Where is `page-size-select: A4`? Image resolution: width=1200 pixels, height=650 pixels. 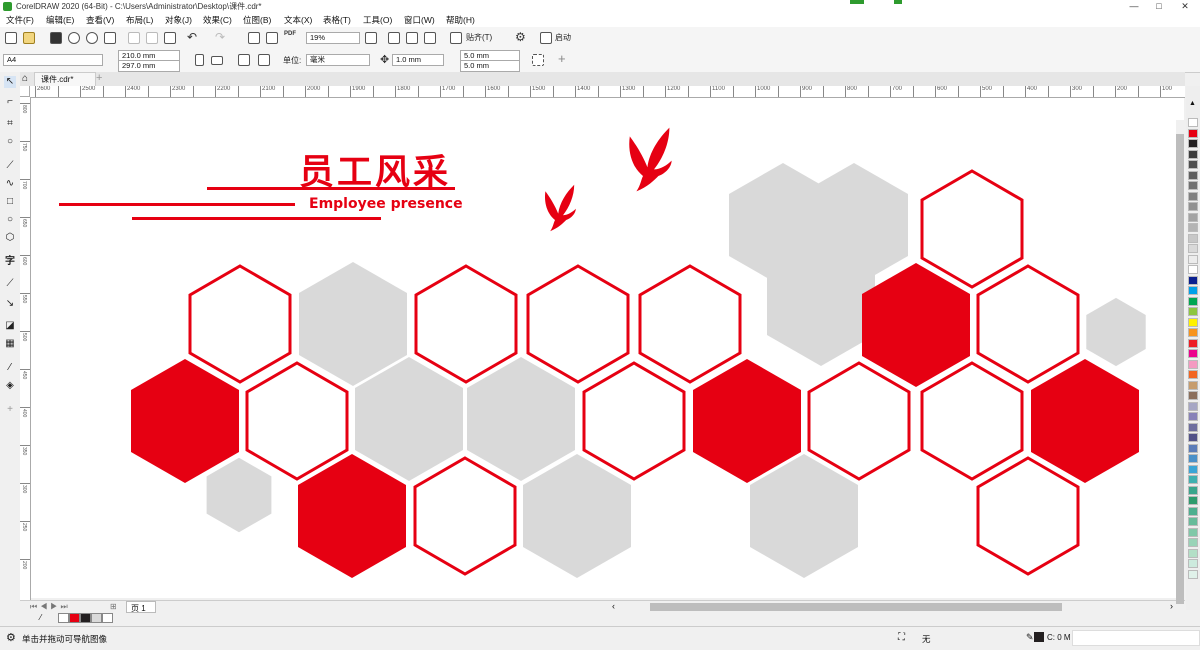
page-size-select: A4 is located at coordinates (53, 60).